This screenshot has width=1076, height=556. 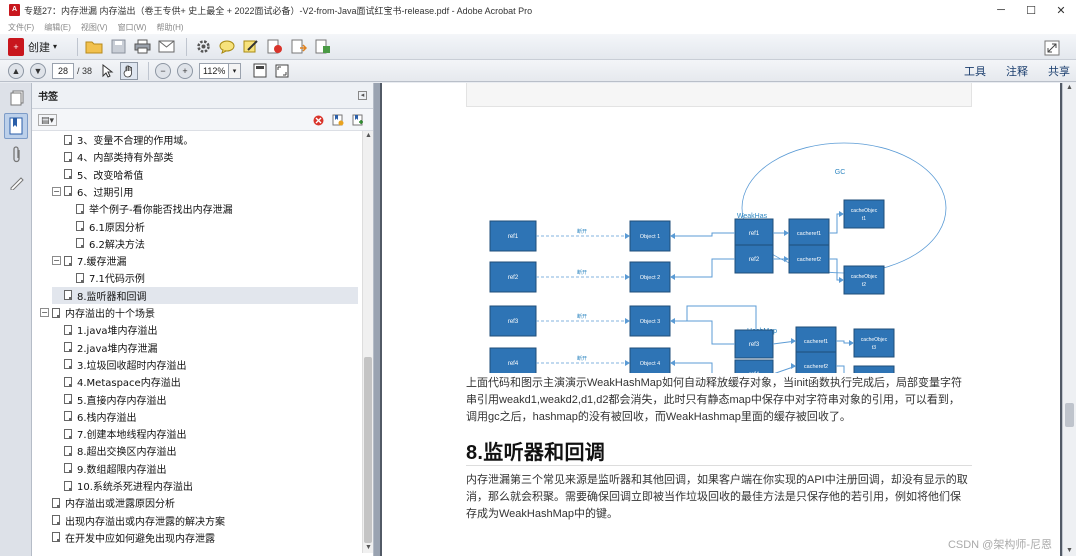 I want to click on menu-help: 帮助(H), so click(x=169, y=27).